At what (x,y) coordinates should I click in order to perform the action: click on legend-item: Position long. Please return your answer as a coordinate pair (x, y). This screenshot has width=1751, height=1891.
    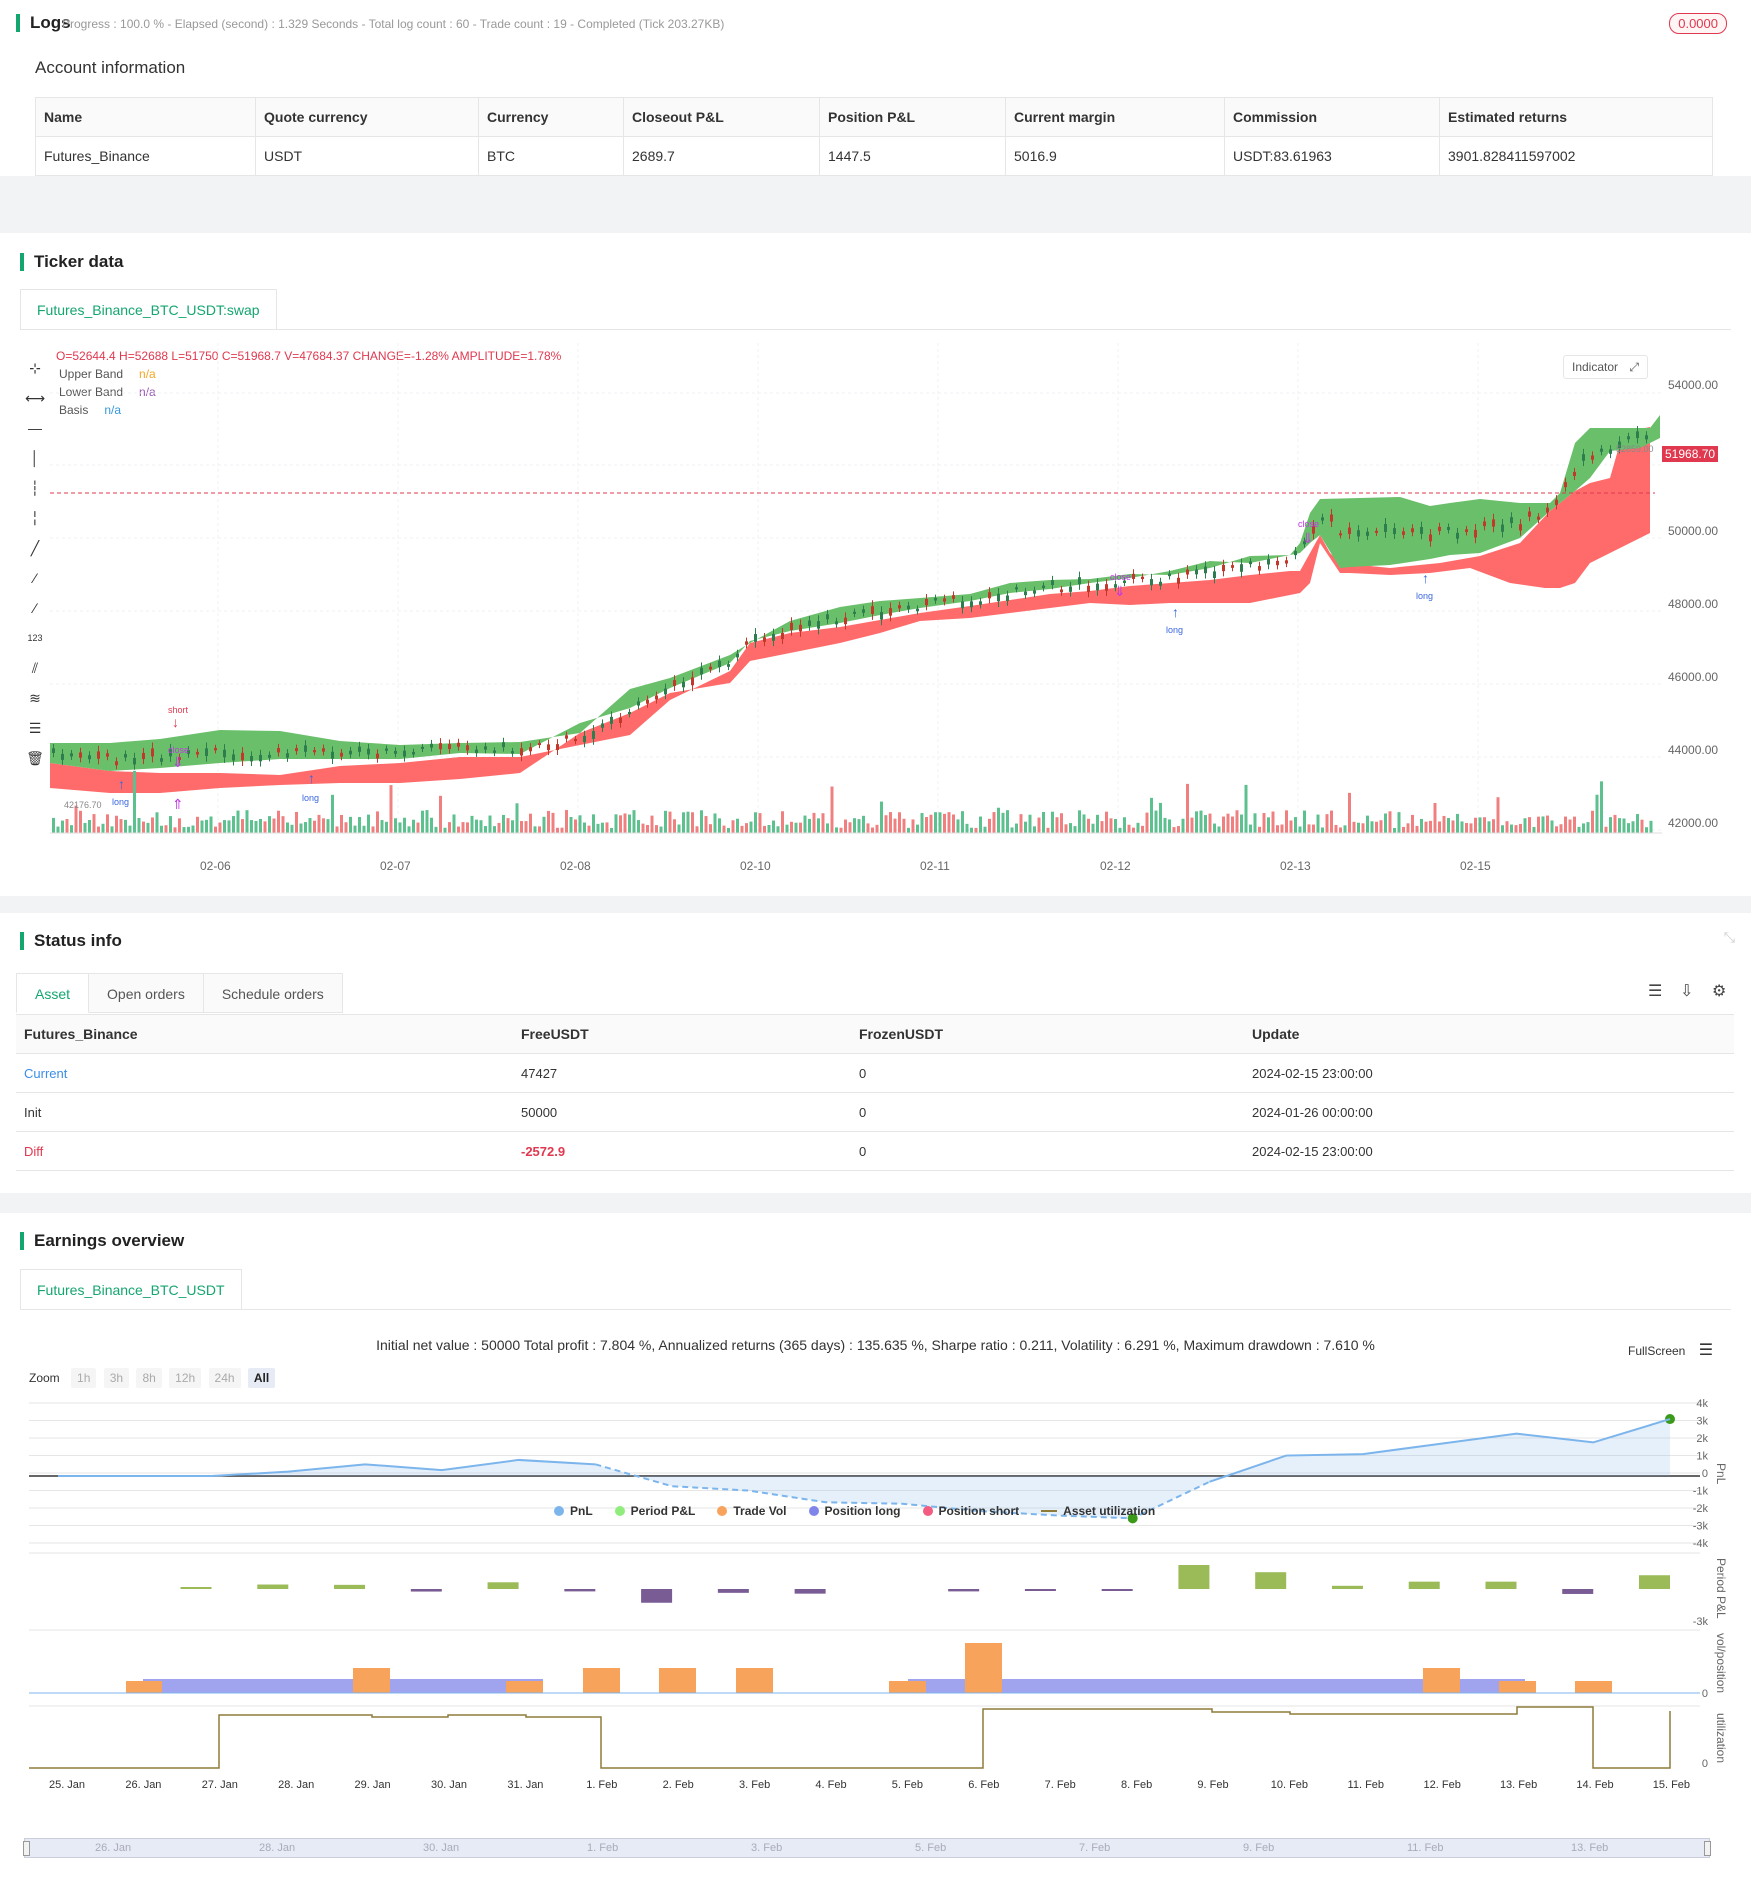
    Looking at the image, I should click on (854, 1511).